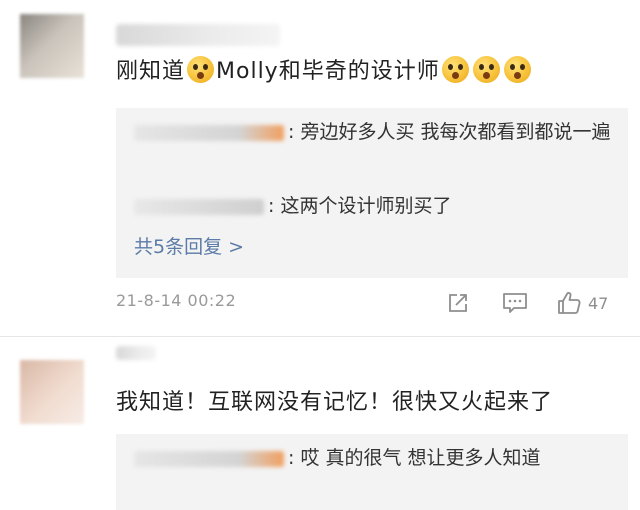 The width and height of the screenshot is (640, 510). Describe the element at coordinates (320, 336) in the screenshot. I see `divider` at that location.